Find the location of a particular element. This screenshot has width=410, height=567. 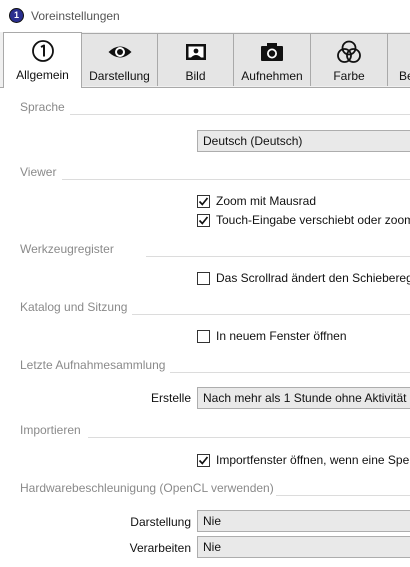

processing-accel-label: Verarbeiten is located at coordinates (160, 548).